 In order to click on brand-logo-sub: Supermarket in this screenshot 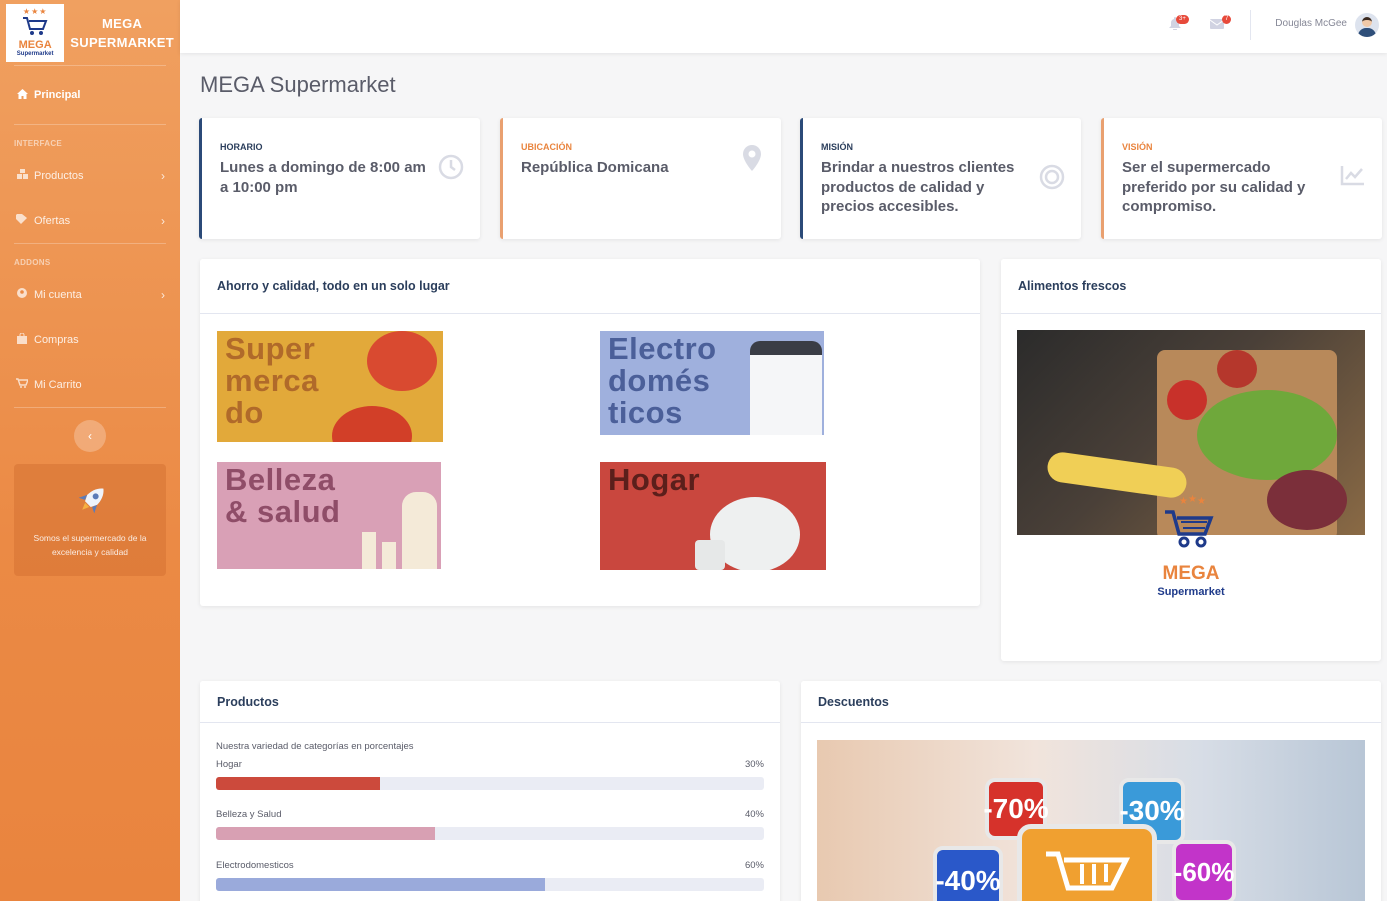, I will do `click(35, 53)`.